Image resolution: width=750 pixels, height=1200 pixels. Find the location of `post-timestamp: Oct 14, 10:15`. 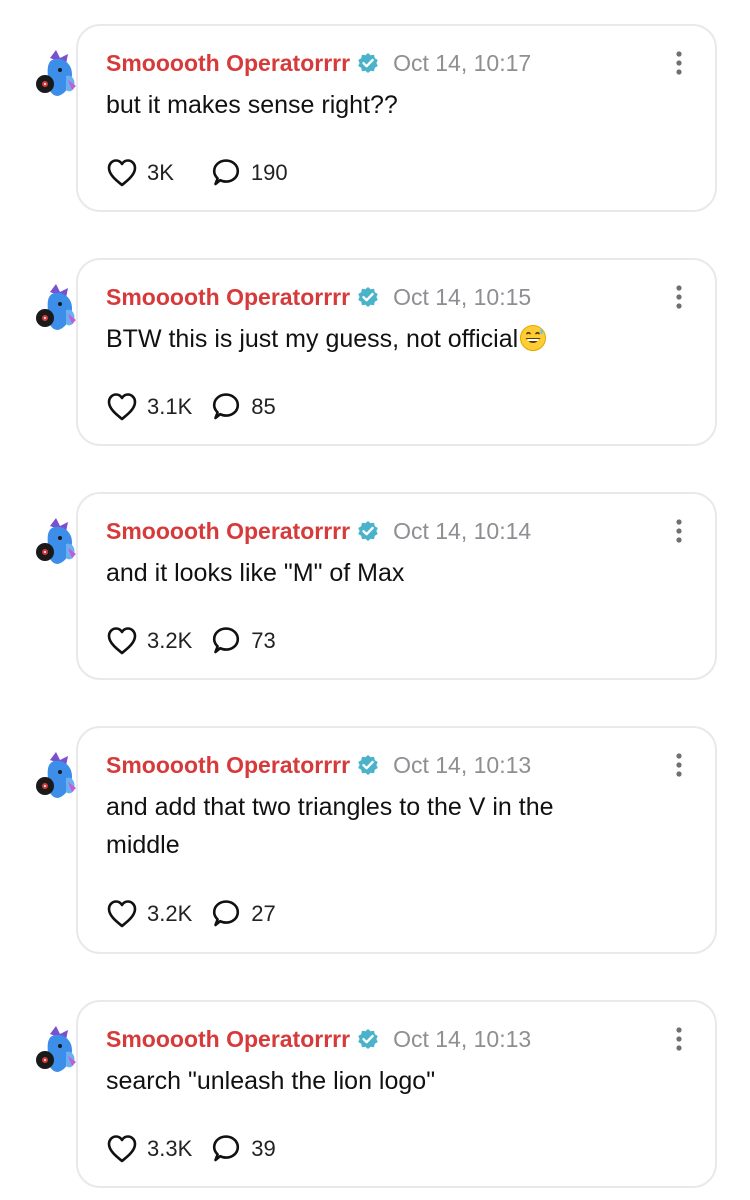

post-timestamp: Oct 14, 10:15 is located at coordinates (462, 297).